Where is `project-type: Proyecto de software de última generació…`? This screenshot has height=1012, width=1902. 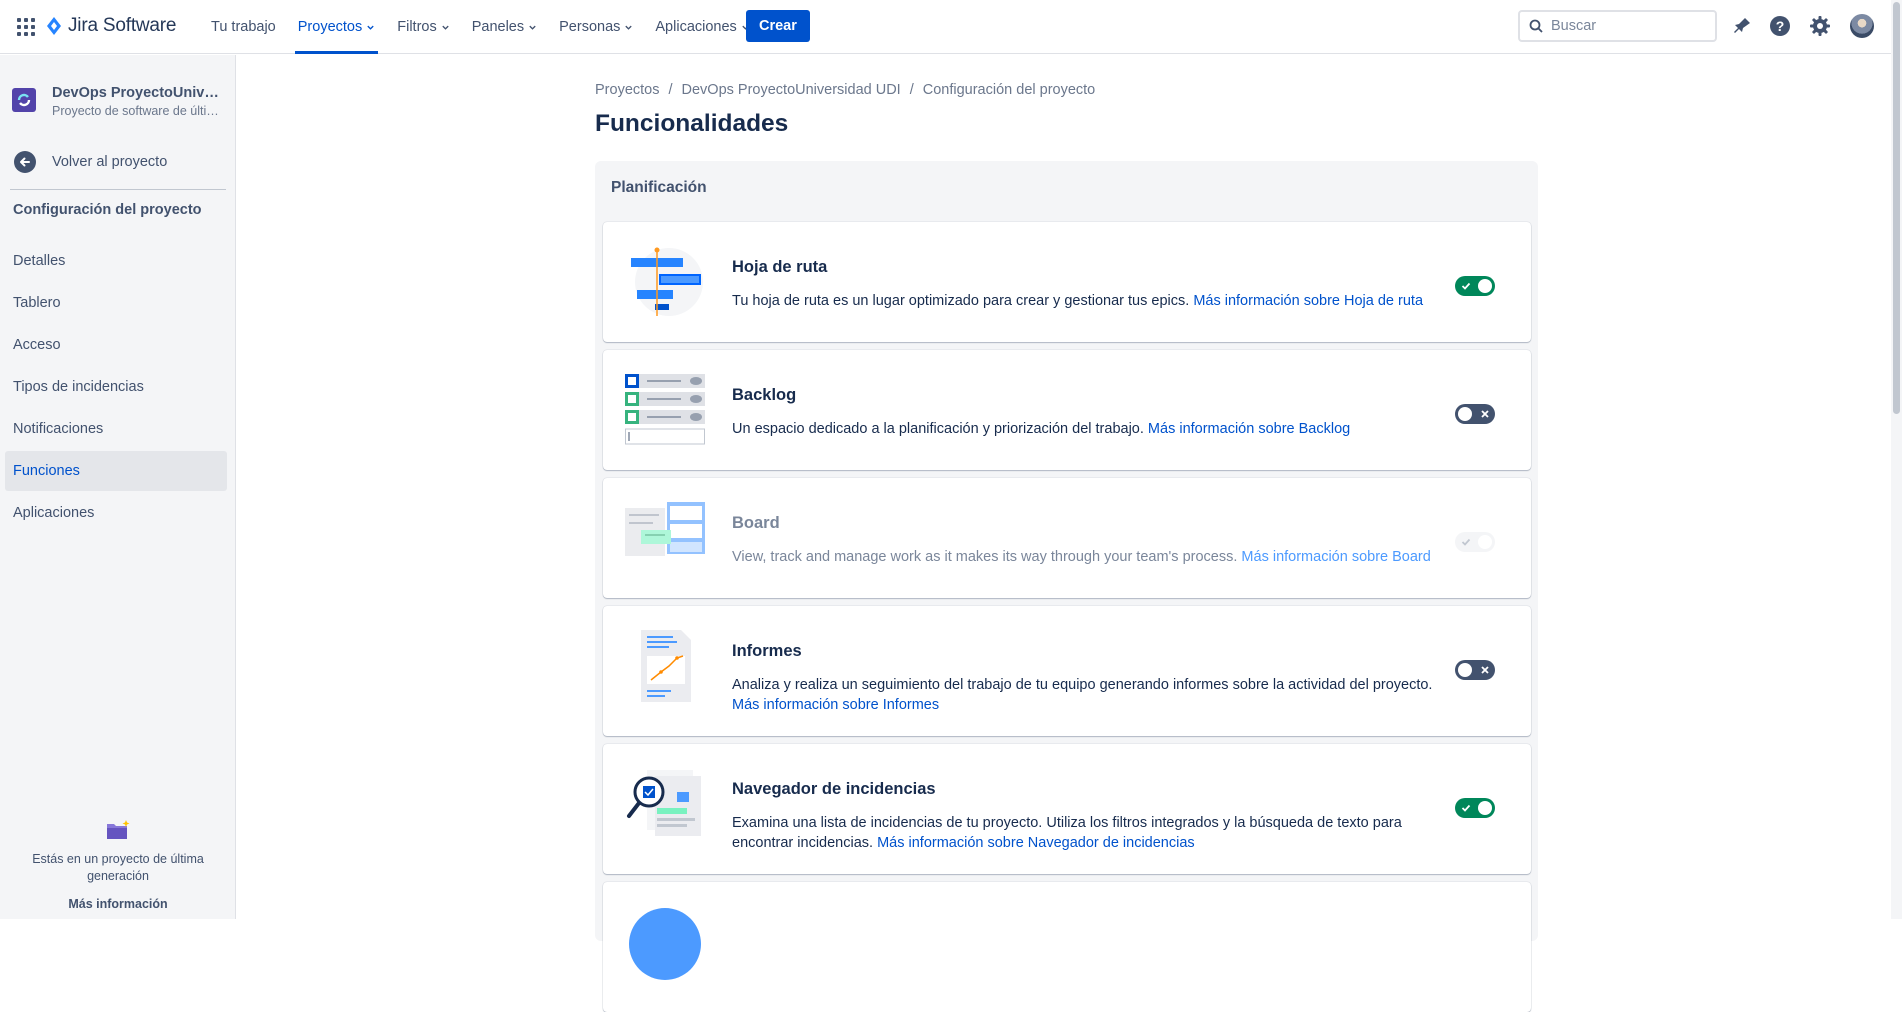 project-type: Proyecto de software de última generació… is located at coordinates (136, 111).